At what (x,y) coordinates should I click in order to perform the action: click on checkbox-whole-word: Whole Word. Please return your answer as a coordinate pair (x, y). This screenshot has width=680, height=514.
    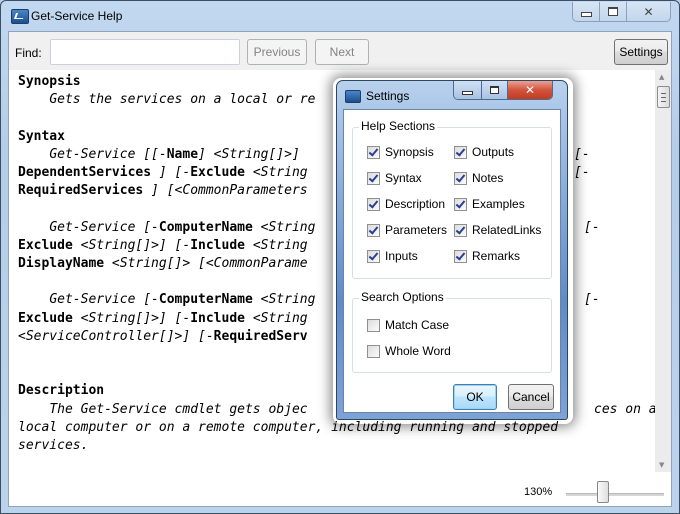
    Looking at the image, I should click on (409, 351).